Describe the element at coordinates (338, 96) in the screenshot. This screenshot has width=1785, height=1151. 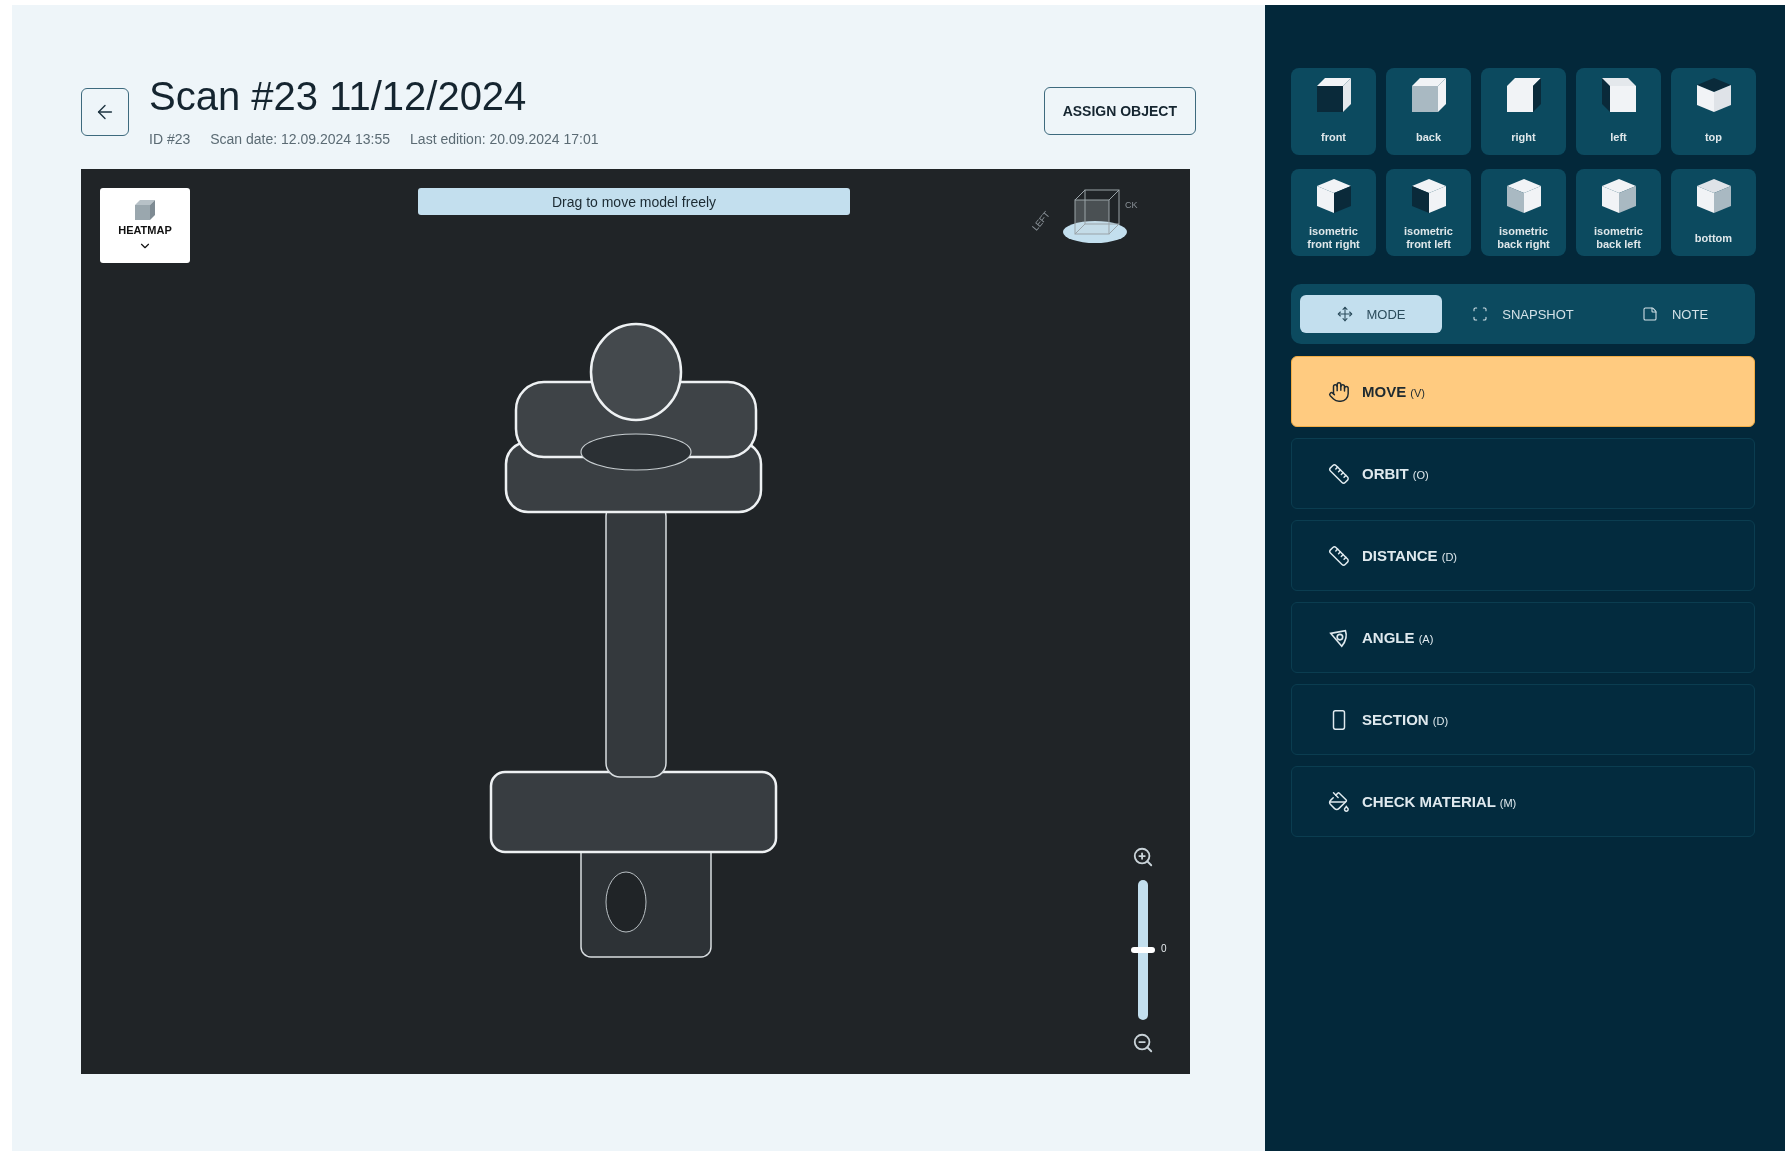
I see `page-title: Scan #23 11/12/2024` at that location.